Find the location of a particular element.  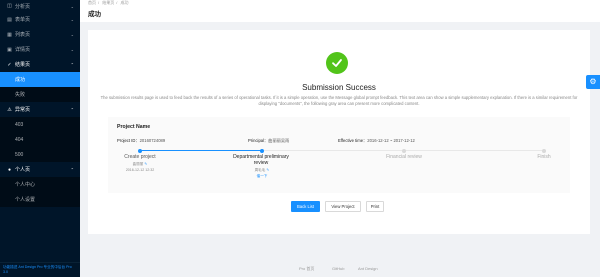

sidebar-item-label: 异常页 is located at coordinates (23, 110).